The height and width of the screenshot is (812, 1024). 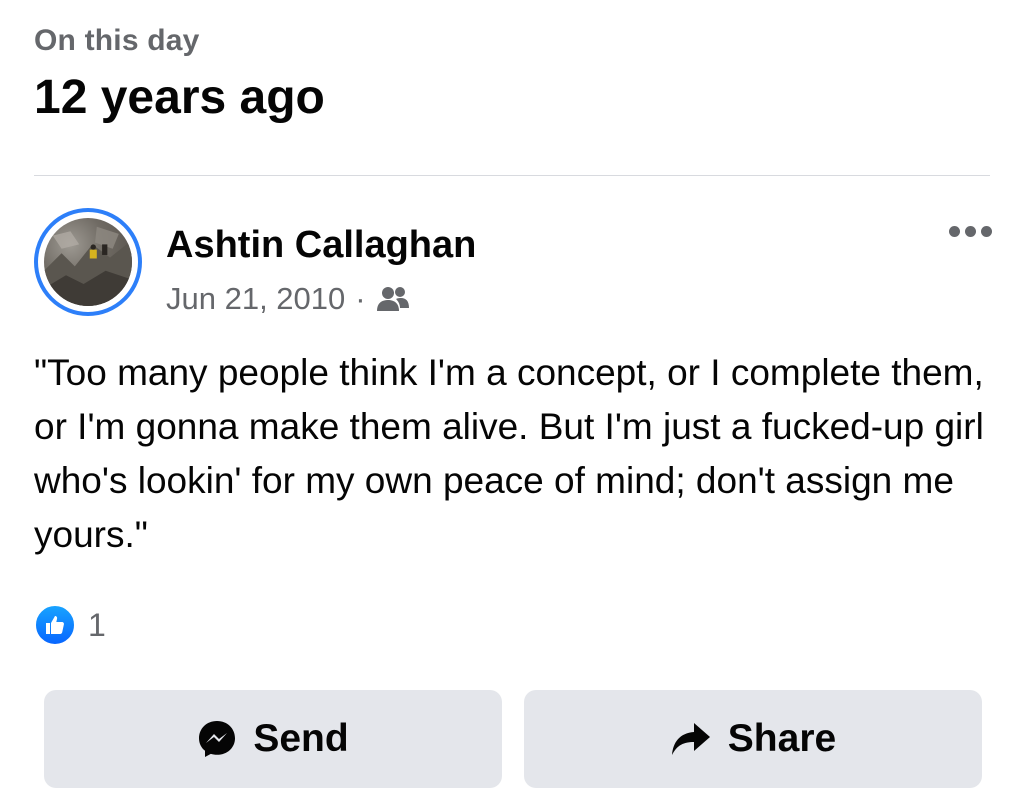 I want to click on reactions-summary: 1, so click(x=70, y=625).